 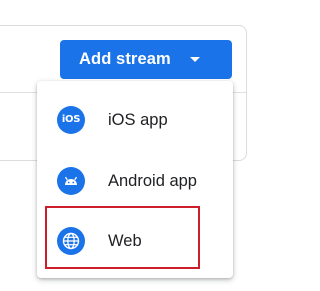 I want to click on add-stream-label: Add stream, so click(x=125, y=59).